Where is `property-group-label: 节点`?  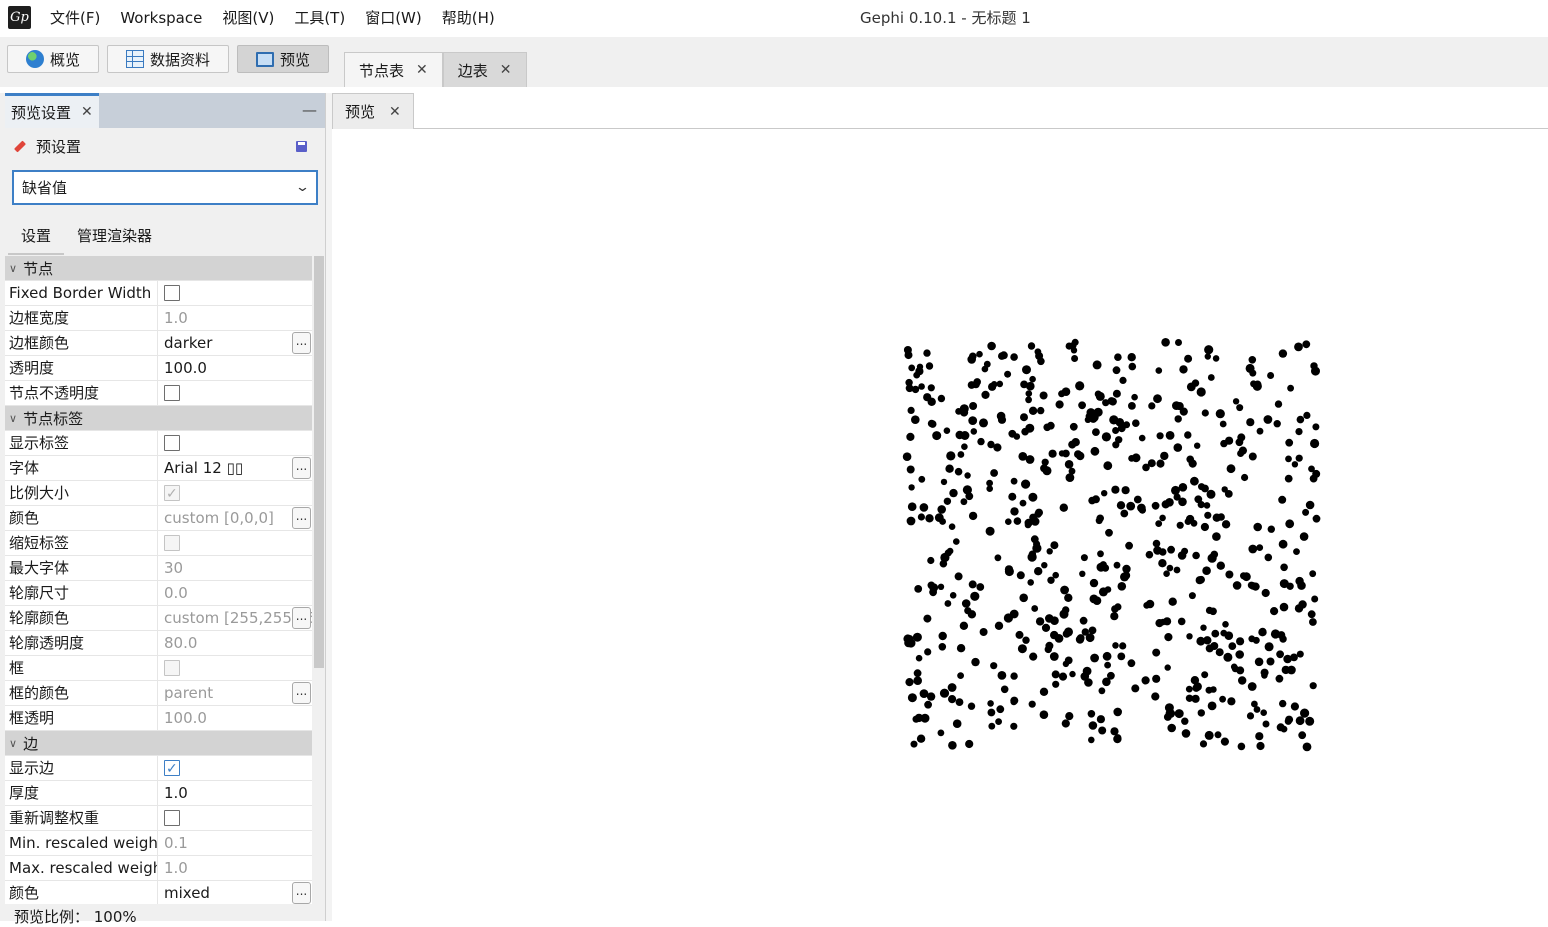 property-group-label: 节点 is located at coordinates (38, 268).